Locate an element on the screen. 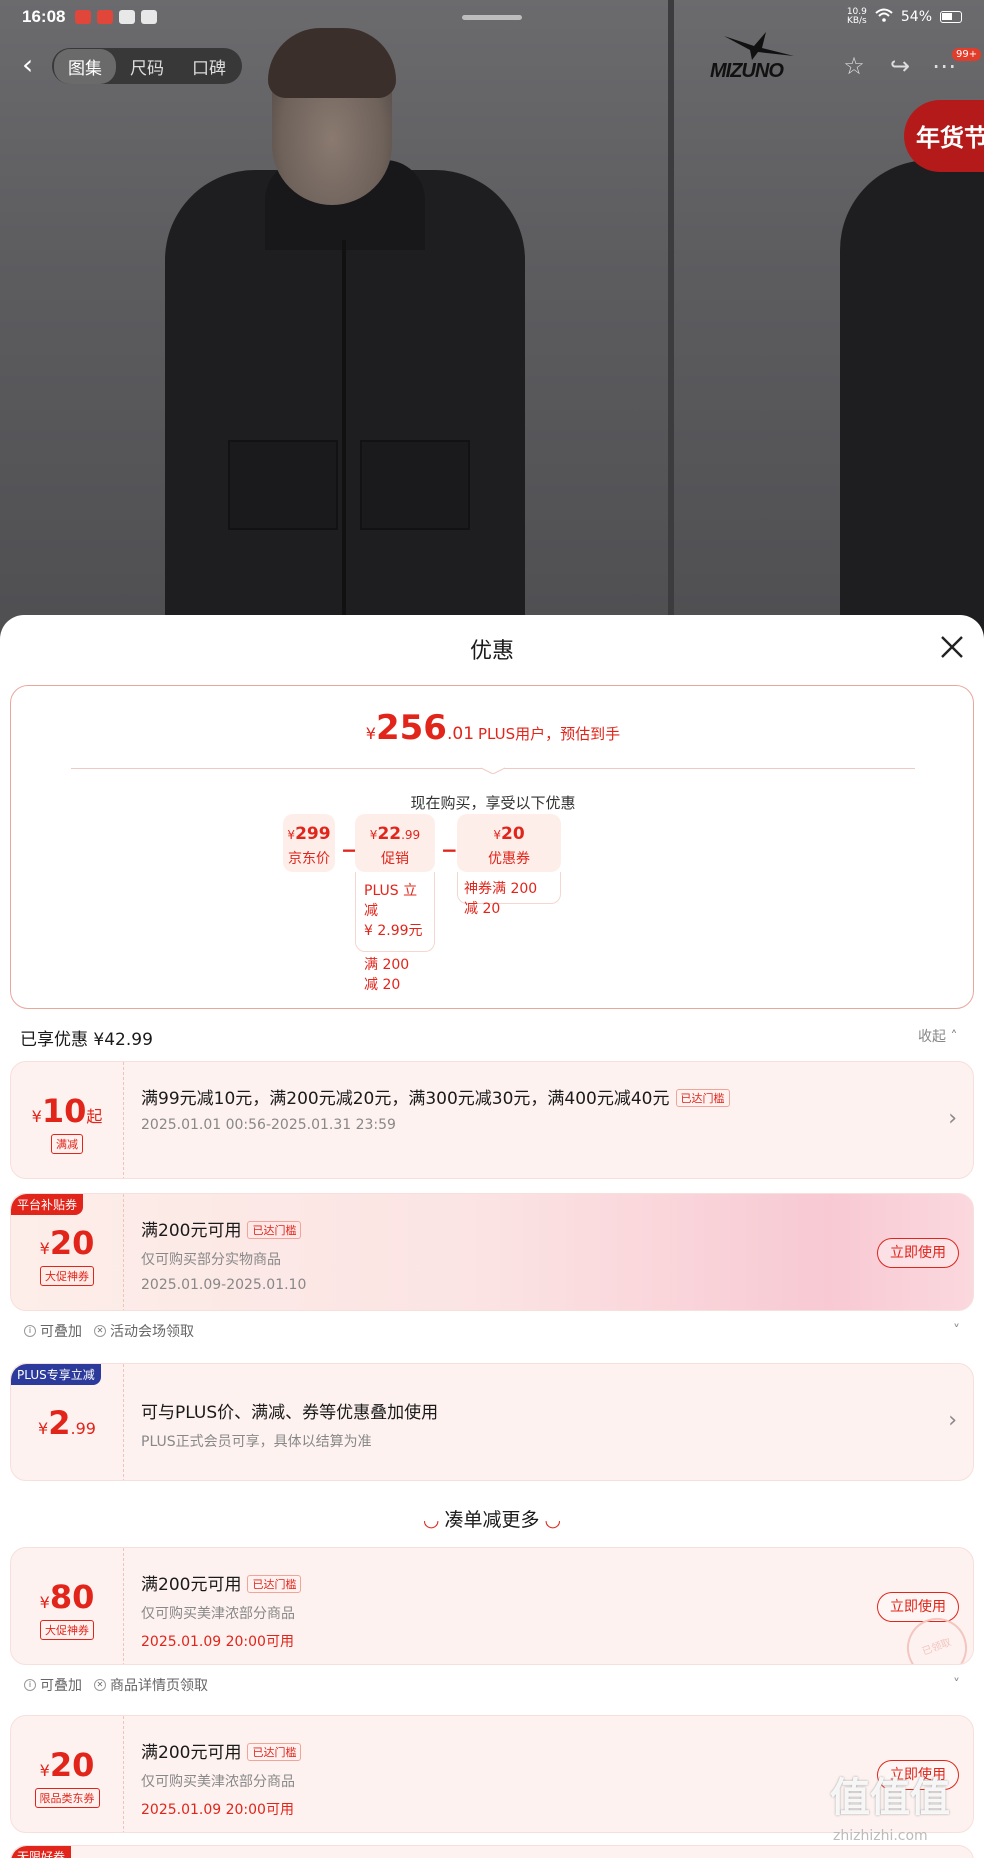 This screenshot has width=984, height=1858. calc-label: 优惠券 is located at coordinates (509, 859).